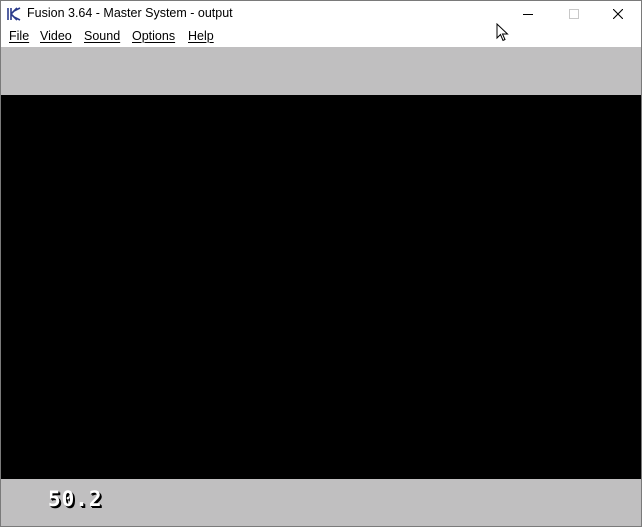  What do you see at coordinates (321, 71) in the screenshot?
I see `screen-border-top` at bounding box center [321, 71].